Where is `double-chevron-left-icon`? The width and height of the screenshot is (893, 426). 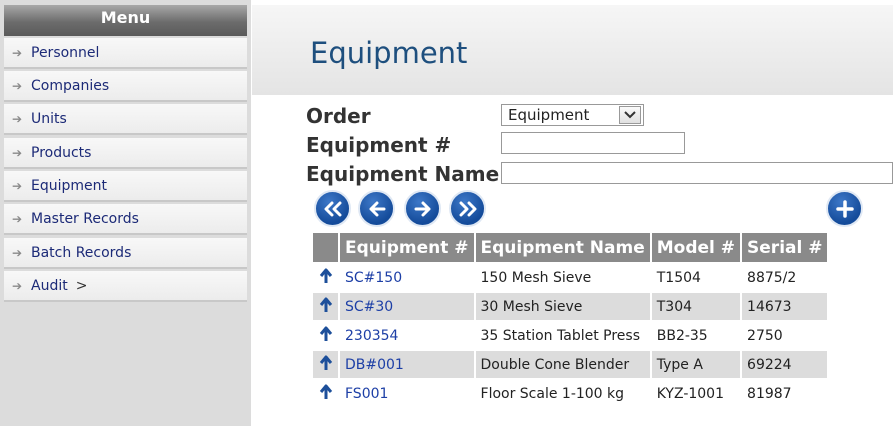
double-chevron-left-icon is located at coordinates (332, 208).